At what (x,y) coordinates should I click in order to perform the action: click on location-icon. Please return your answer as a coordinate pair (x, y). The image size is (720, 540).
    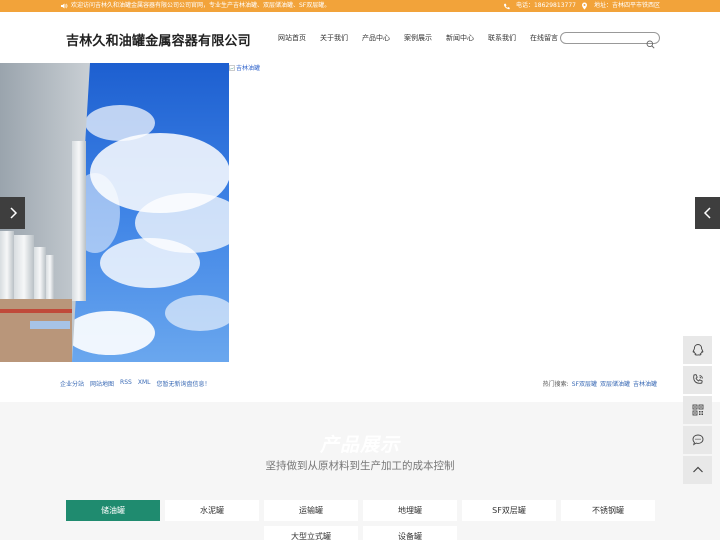
    Looking at the image, I should click on (585, 6).